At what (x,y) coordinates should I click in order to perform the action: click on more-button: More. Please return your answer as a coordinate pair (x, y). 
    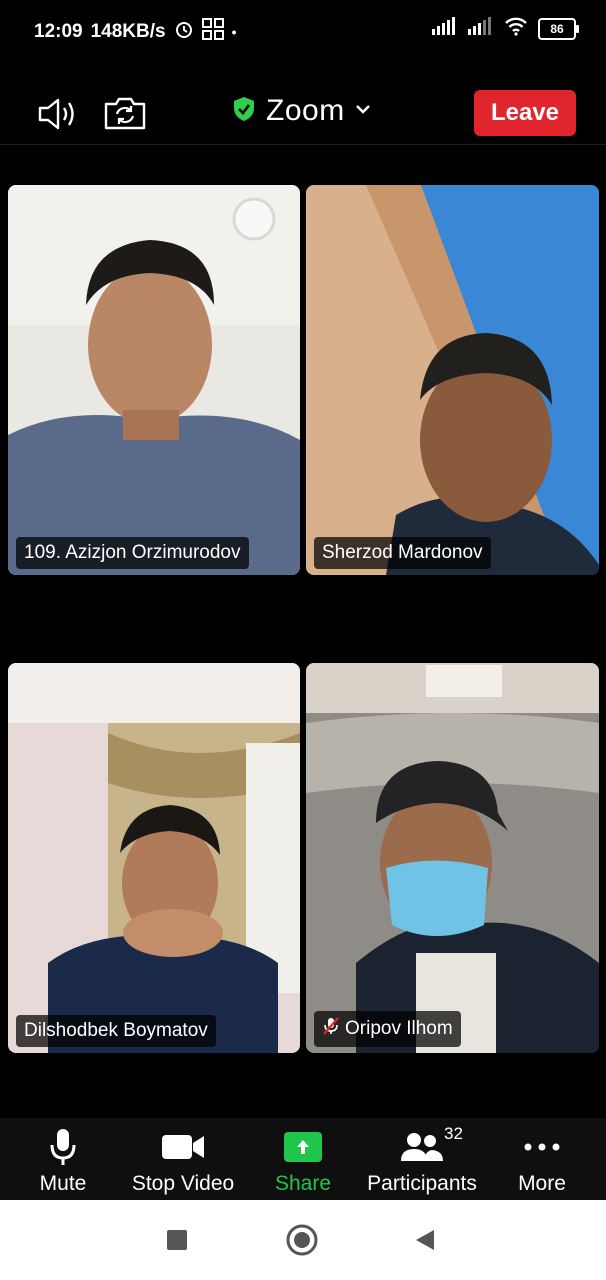
    Looking at the image, I should click on (542, 1161).